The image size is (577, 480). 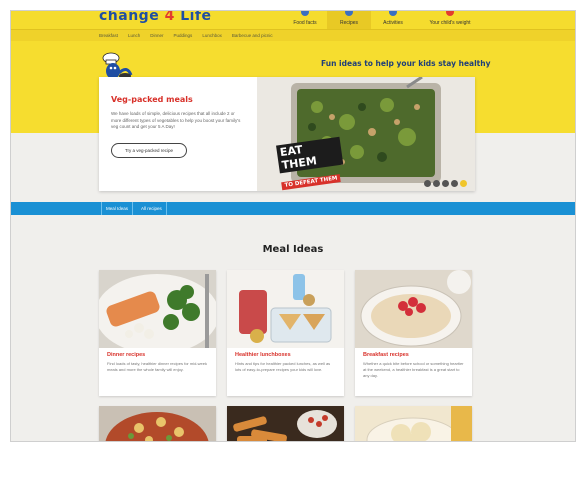 What do you see at coordinates (252, 35) in the screenshot?
I see `subnav-item-barbecue: Barbecue and picnic` at bounding box center [252, 35].